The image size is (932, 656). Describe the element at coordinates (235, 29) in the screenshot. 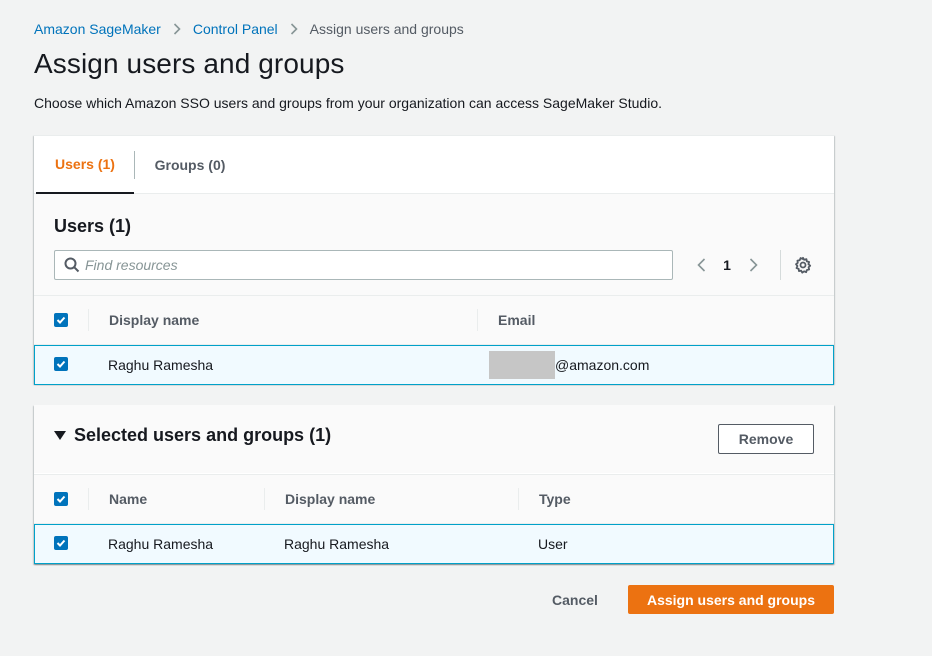

I see `breadcrumb-link-control-panel: Control Panel` at that location.